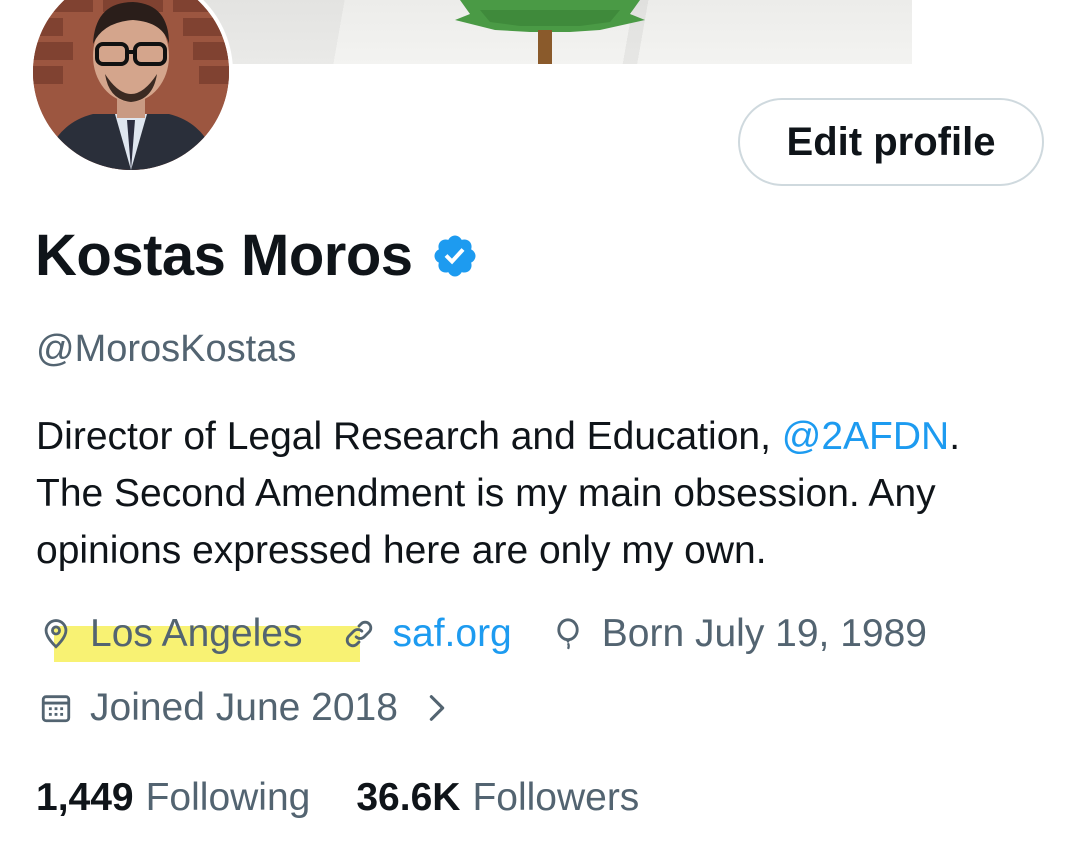 This screenshot has width=1080, height=849. Describe the element at coordinates (865, 436) in the screenshot. I see `mention-link: @2AFDN` at that location.